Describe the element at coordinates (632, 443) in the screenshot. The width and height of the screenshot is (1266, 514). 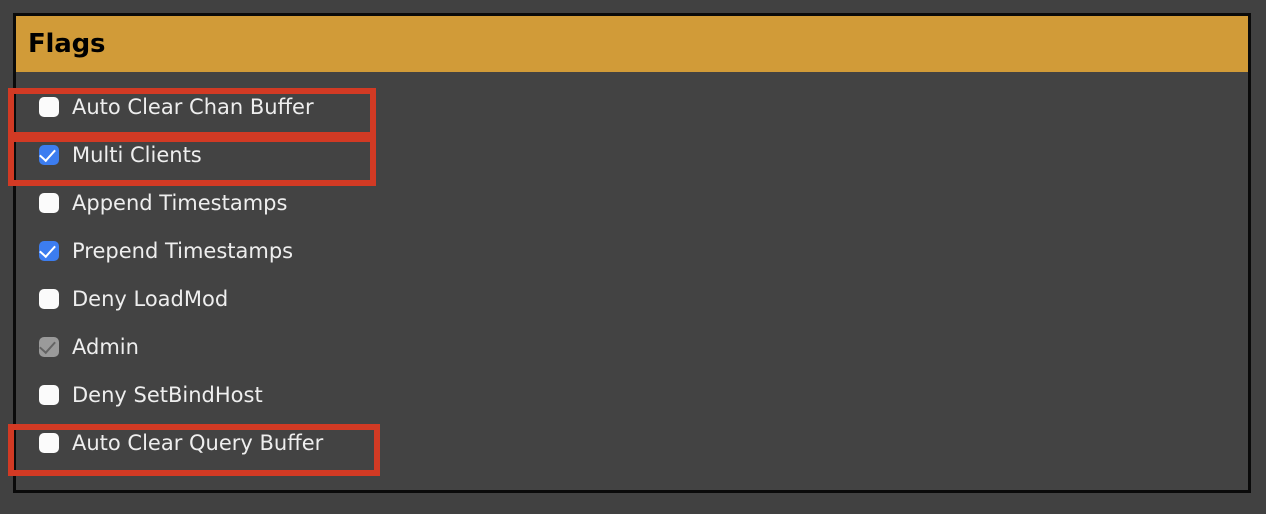
I see `flag-row-auto-clear-query-buffer: Auto Clear Query Buffer` at that location.